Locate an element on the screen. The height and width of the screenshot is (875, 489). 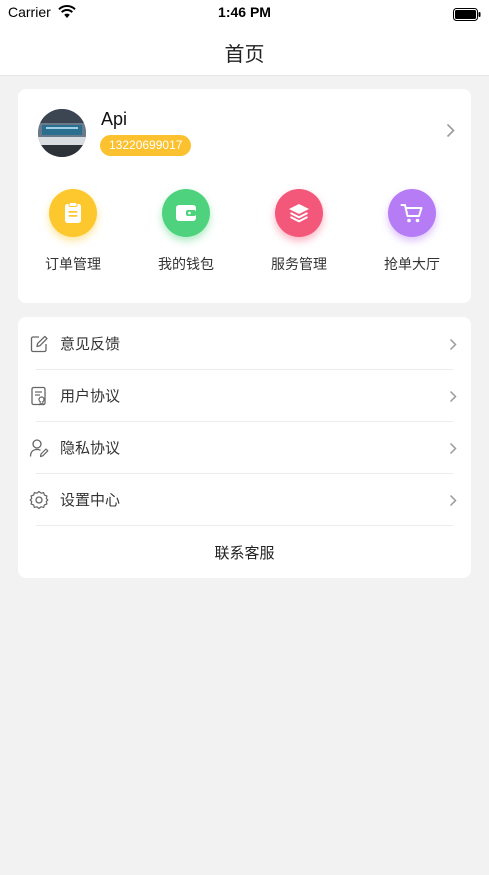
privacy-user-pen-icon is located at coordinates (39, 450).